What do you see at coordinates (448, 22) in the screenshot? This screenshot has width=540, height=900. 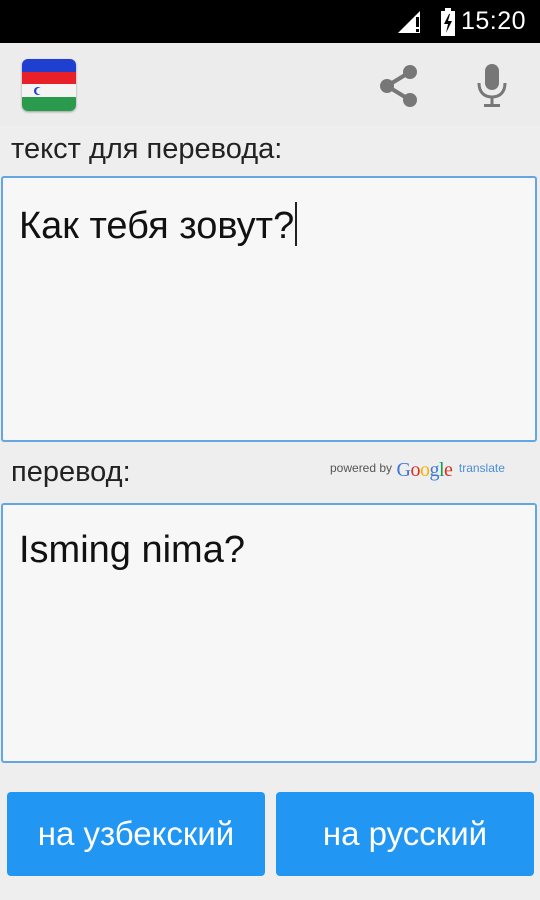 I see `battery-charging-icon` at bounding box center [448, 22].